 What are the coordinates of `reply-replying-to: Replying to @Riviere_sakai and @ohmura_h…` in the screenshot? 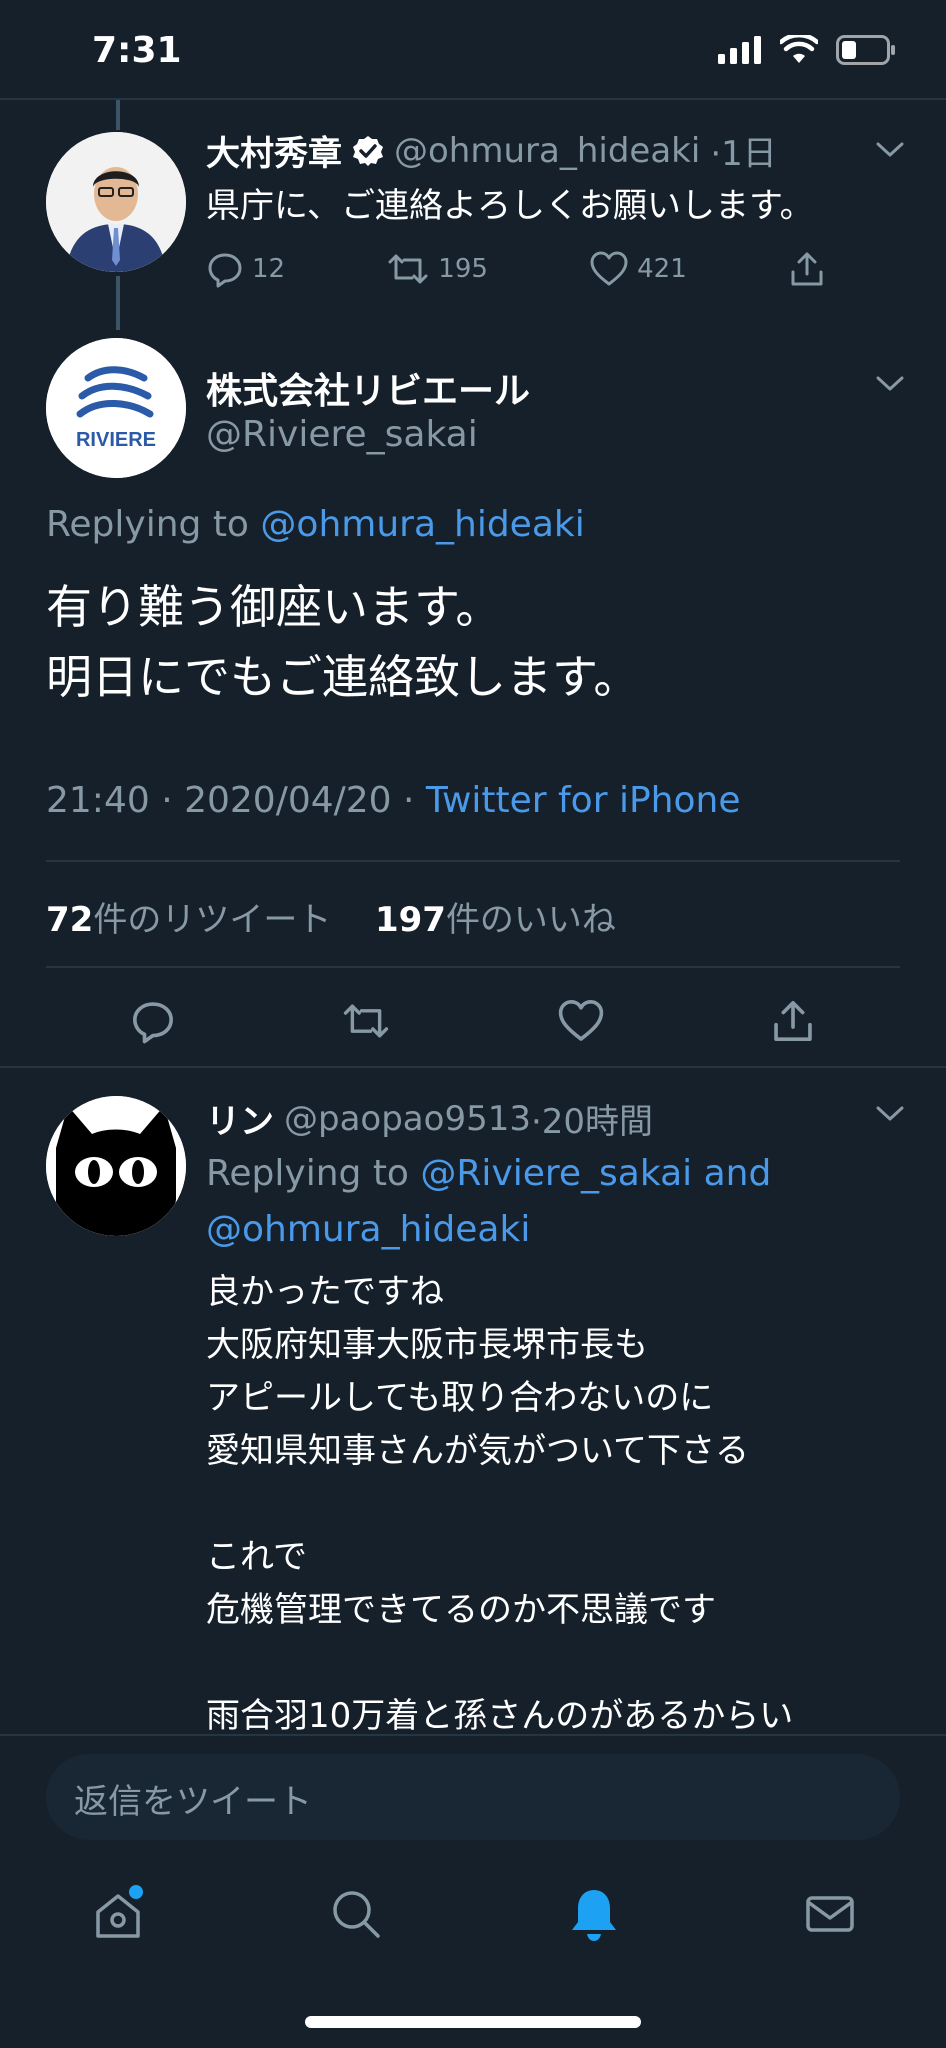 It's located at (546, 1202).